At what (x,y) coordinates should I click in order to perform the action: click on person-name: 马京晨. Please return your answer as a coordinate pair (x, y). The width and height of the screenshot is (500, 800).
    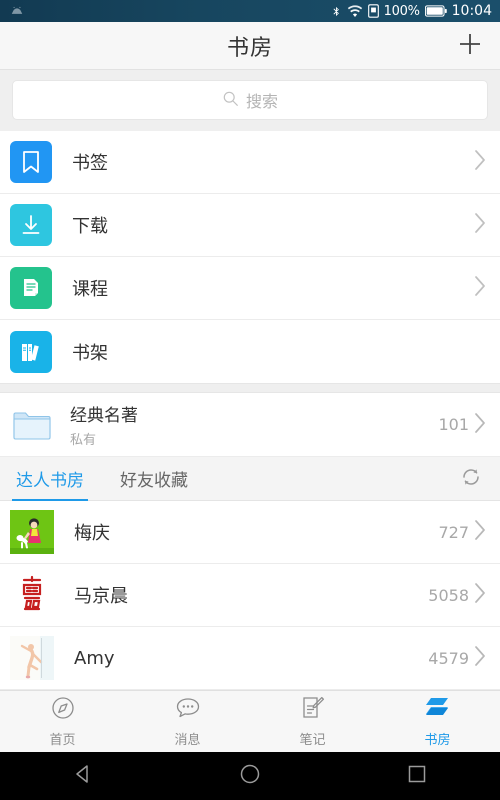
    Looking at the image, I should click on (101, 596).